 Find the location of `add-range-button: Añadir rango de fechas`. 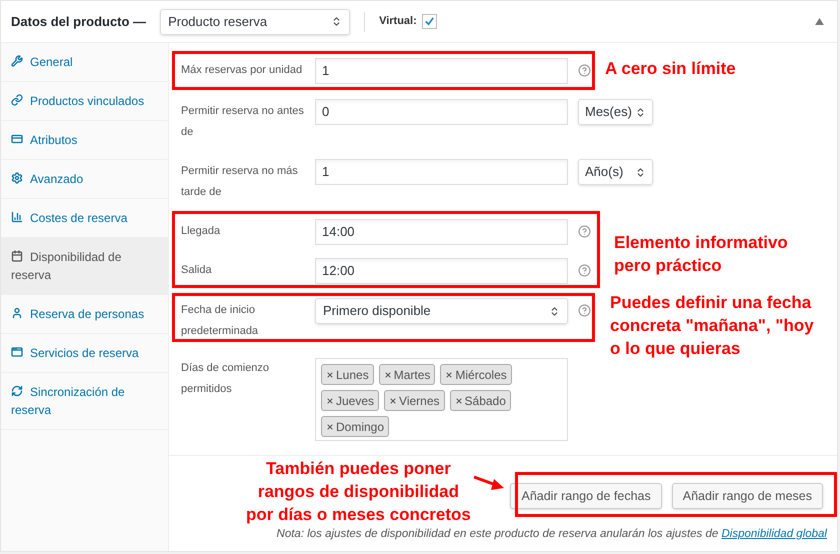

add-range-button: Añadir rango de fechas is located at coordinates (586, 496).